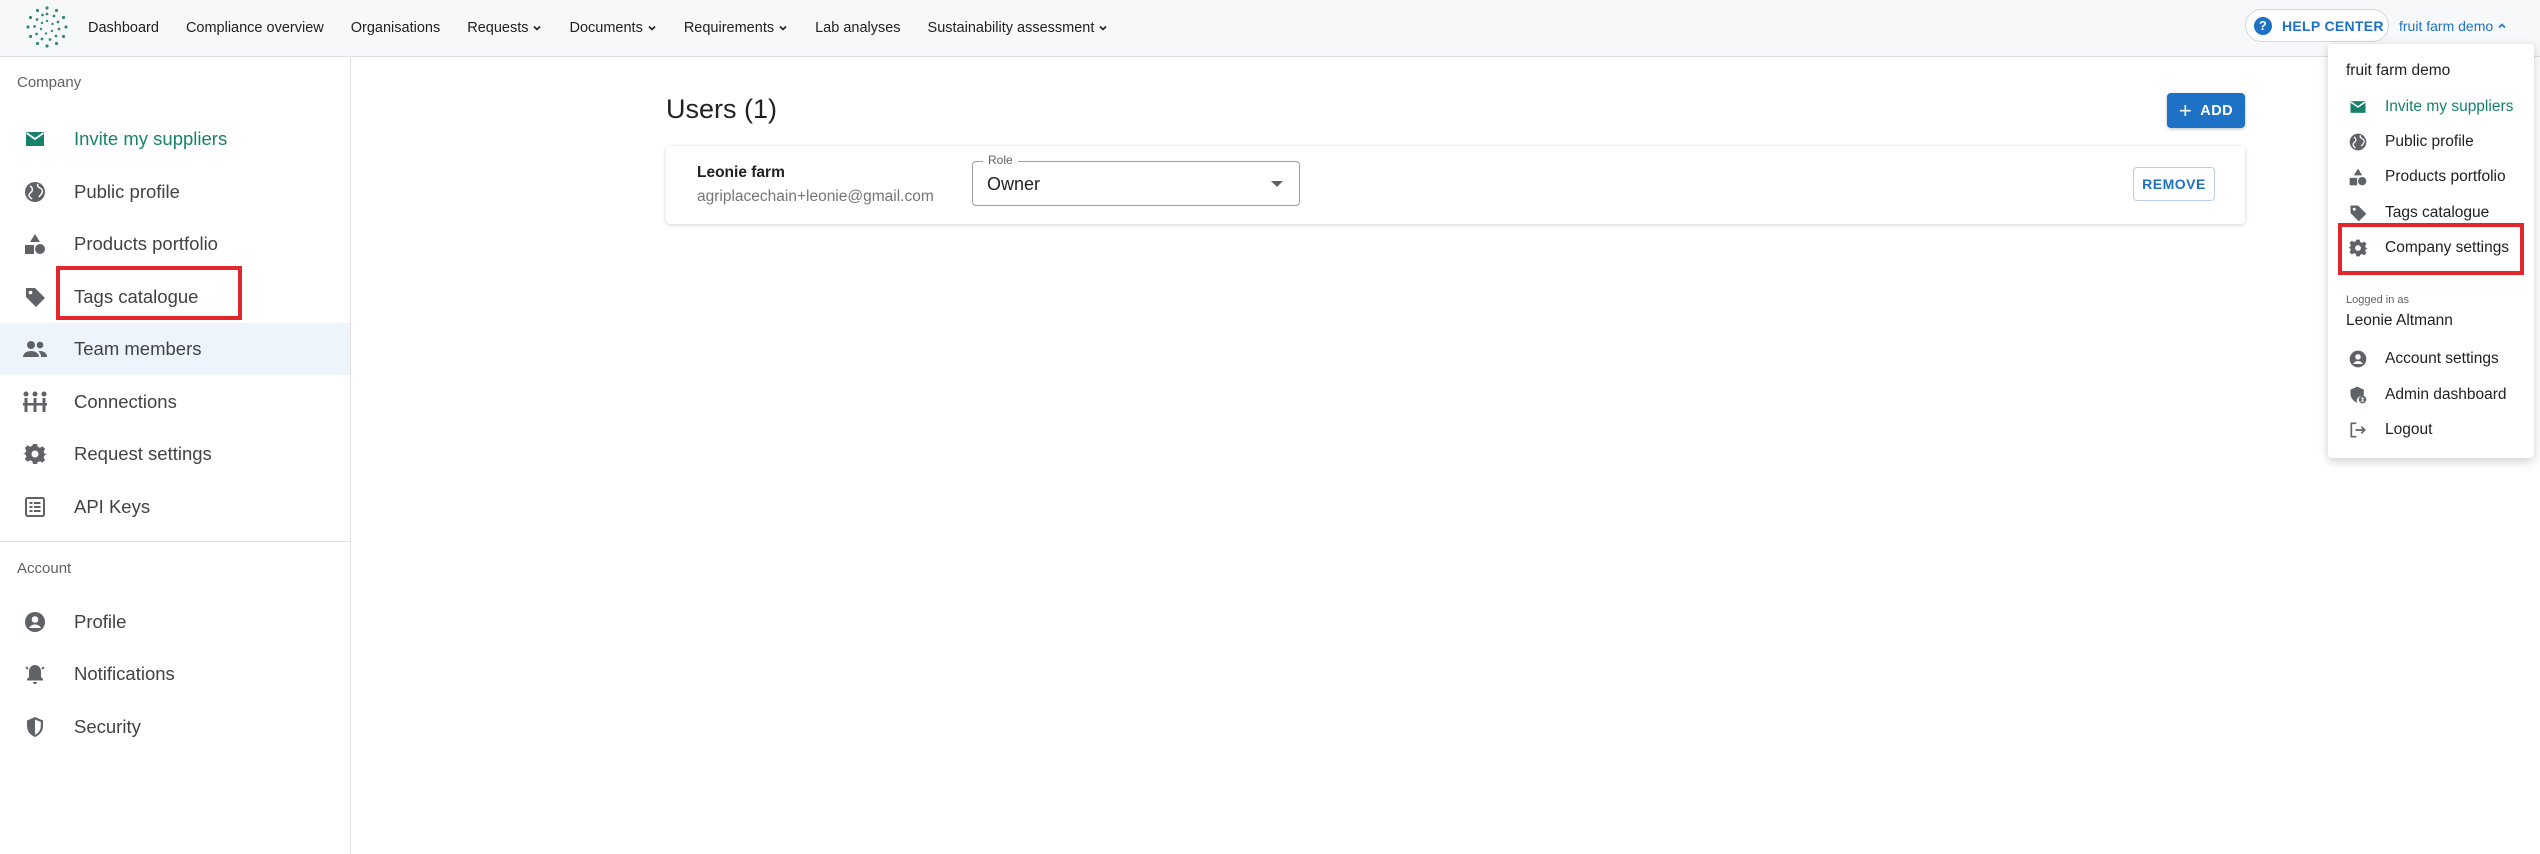  I want to click on admin-icon, so click(2358, 395).